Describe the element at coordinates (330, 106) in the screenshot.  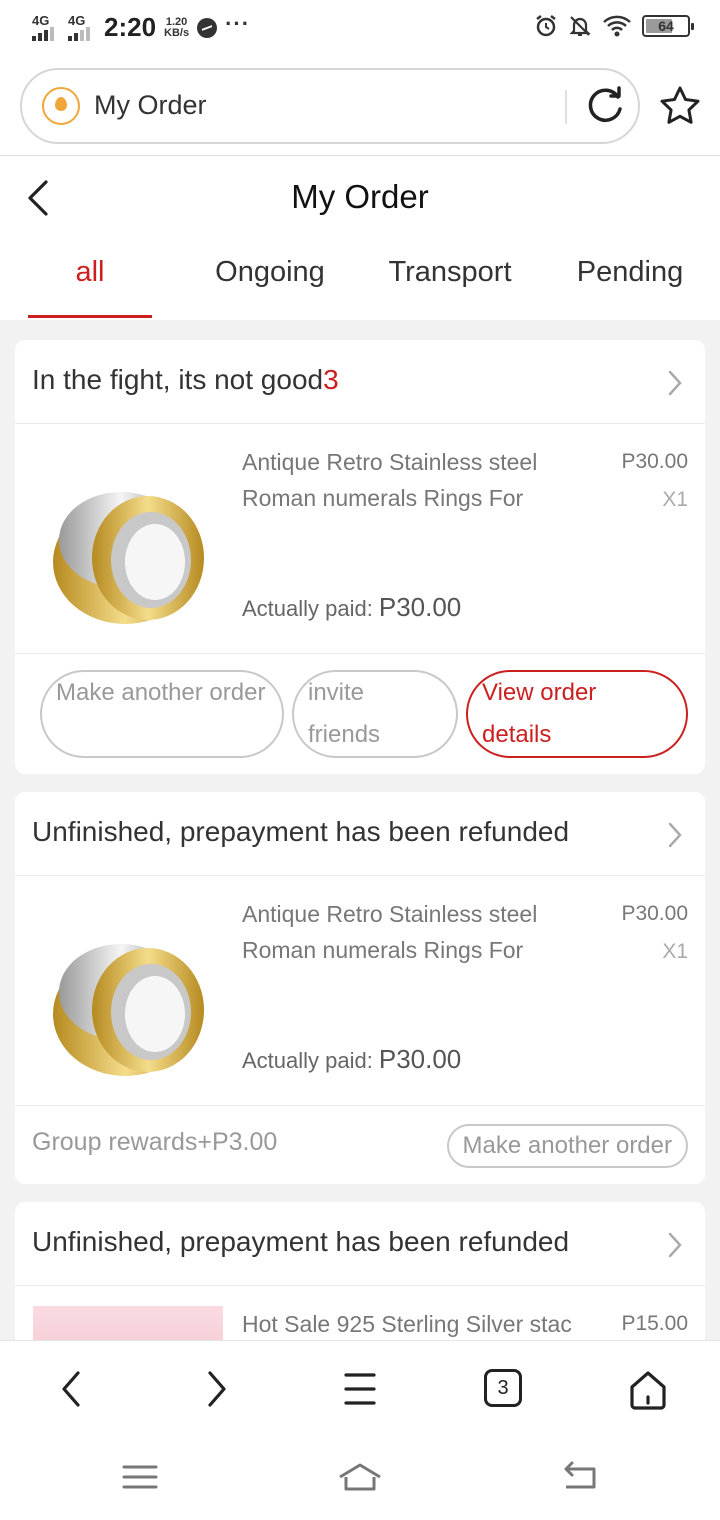
I see `address-bar: My Order` at that location.